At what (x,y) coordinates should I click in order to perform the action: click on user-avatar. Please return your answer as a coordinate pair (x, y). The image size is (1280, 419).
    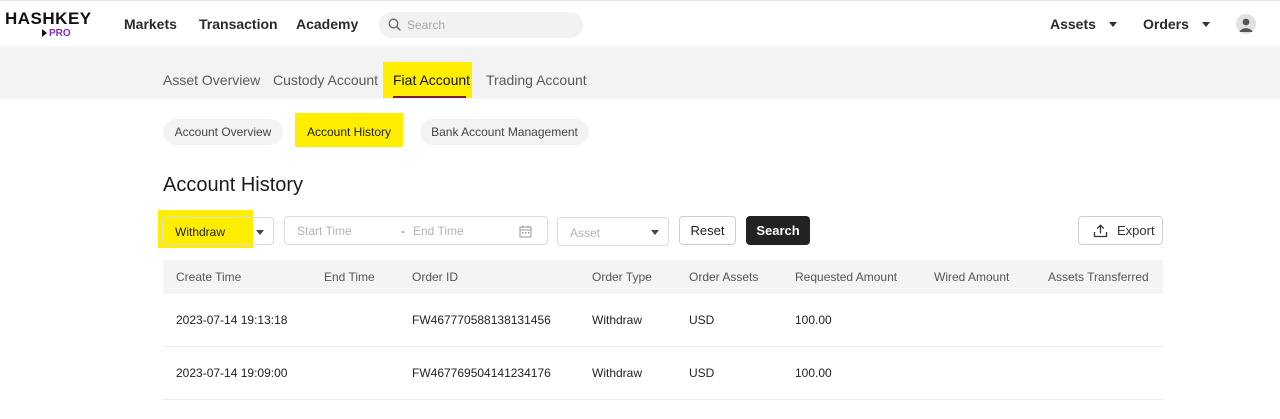
    Looking at the image, I should click on (1246, 24).